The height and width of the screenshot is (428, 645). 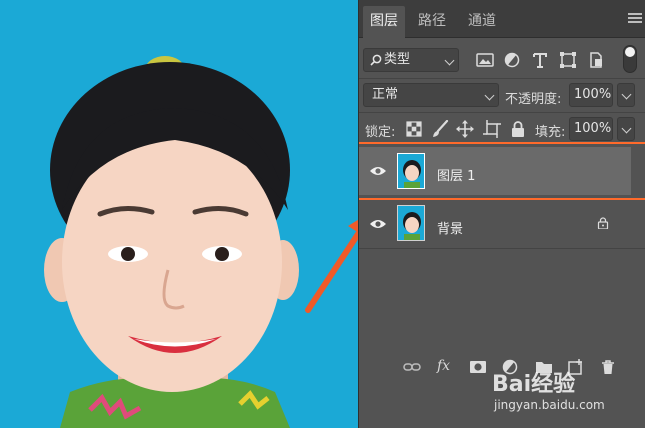 I want to click on filter-toggle, so click(x=630, y=59).